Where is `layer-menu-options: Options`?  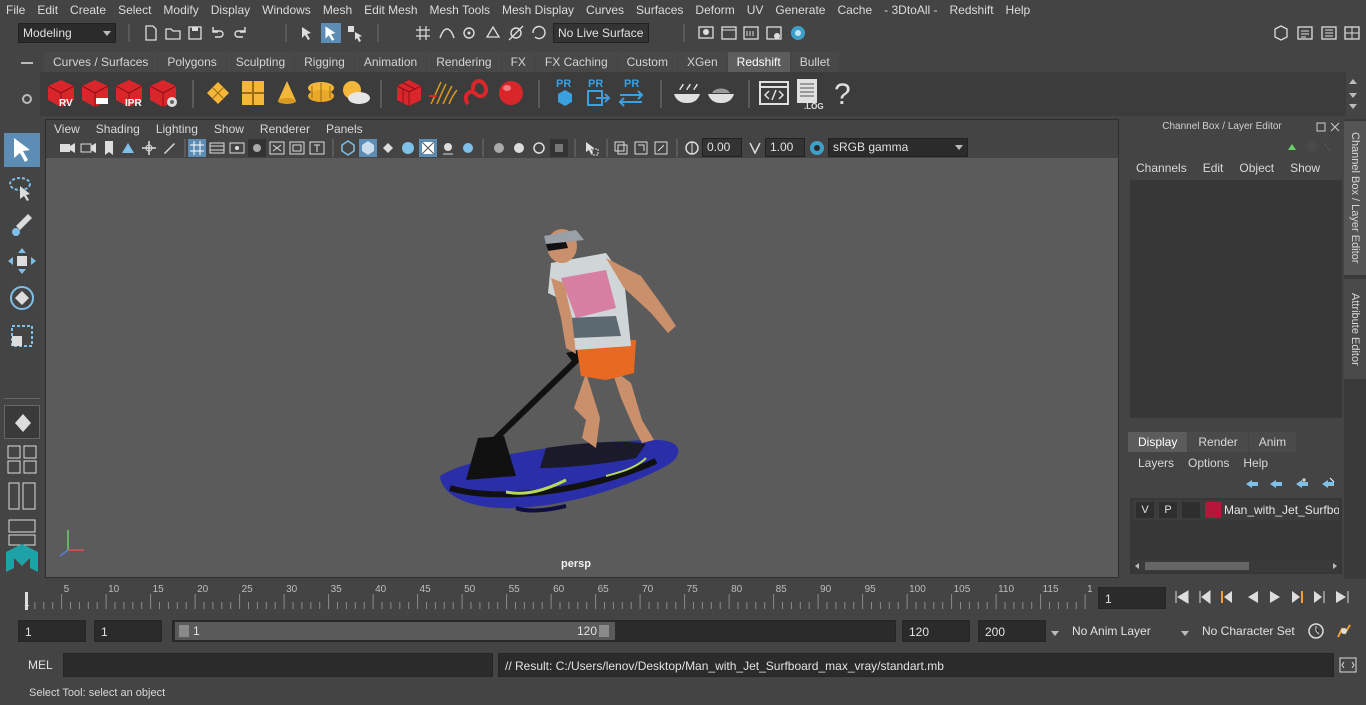
layer-menu-options: Options is located at coordinates (1208, 463).